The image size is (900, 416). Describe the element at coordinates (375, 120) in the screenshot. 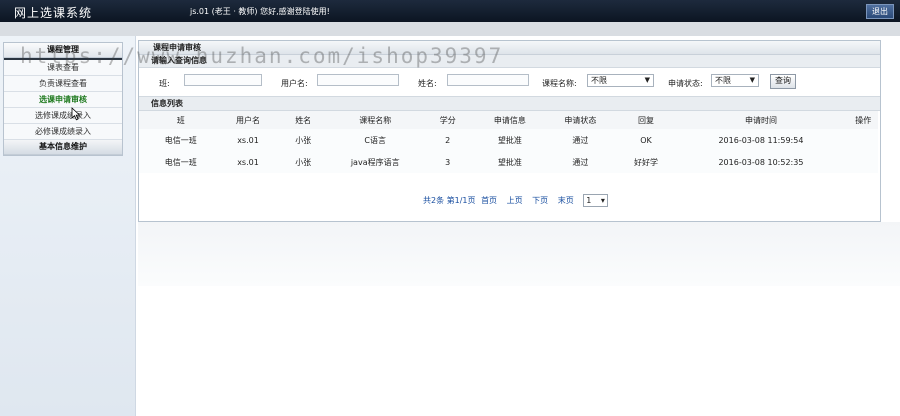

I see `column-header: 课程名称` at that location.